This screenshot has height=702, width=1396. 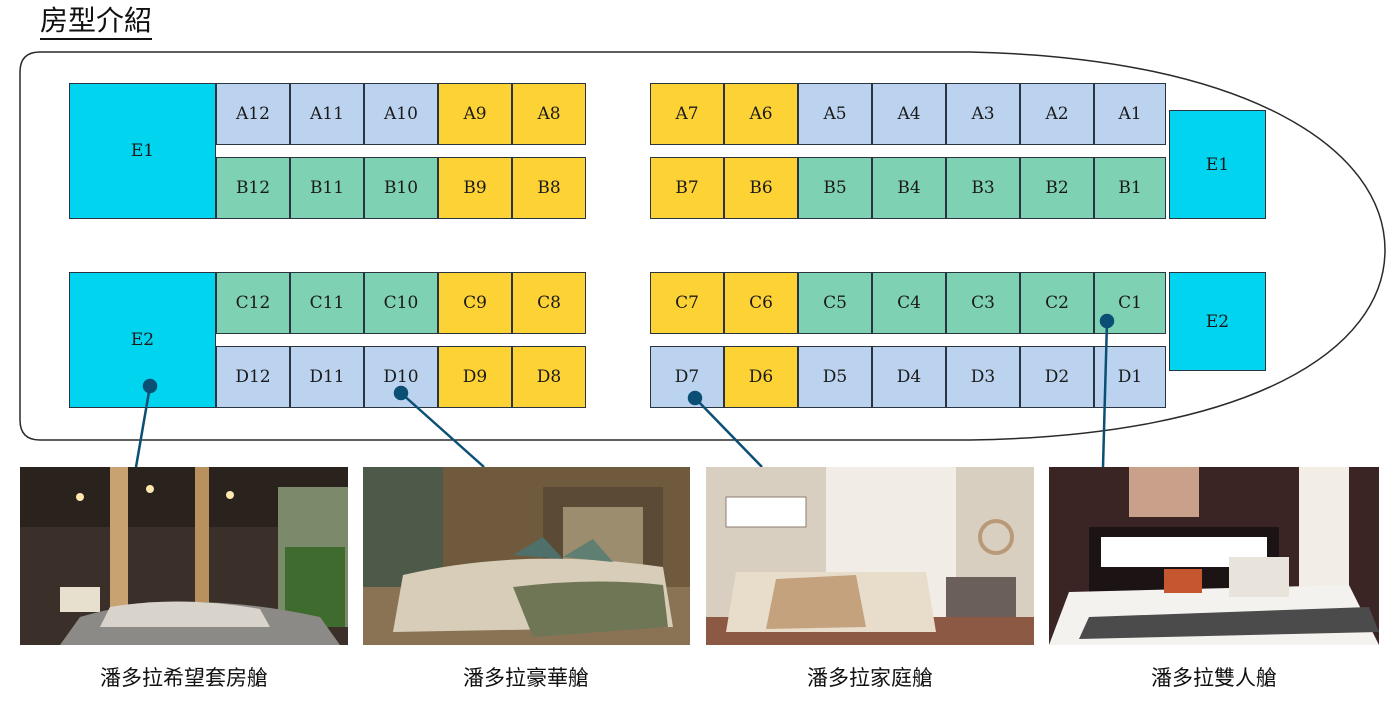 I want to click on family-room-photo, so click(x=870, y=556).